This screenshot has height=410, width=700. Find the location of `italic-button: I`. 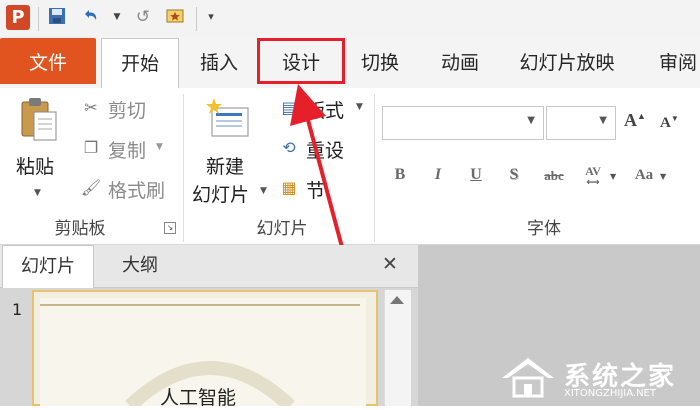

italic-button: I is located at coordinates (438, 175).